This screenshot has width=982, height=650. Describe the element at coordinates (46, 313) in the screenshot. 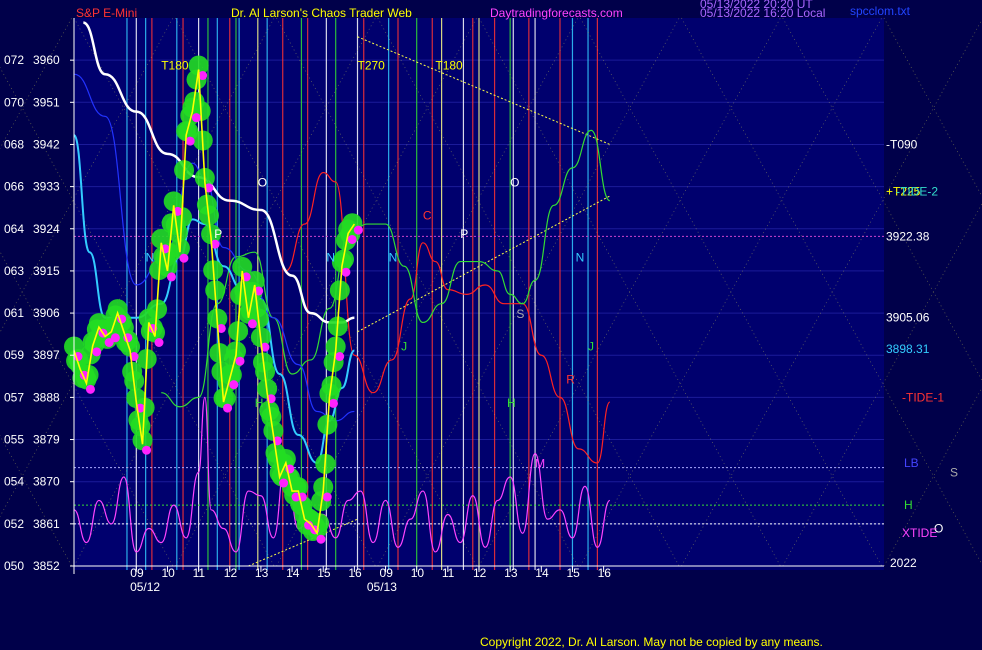

I see `y-tick-label-price: 3906` at that location.